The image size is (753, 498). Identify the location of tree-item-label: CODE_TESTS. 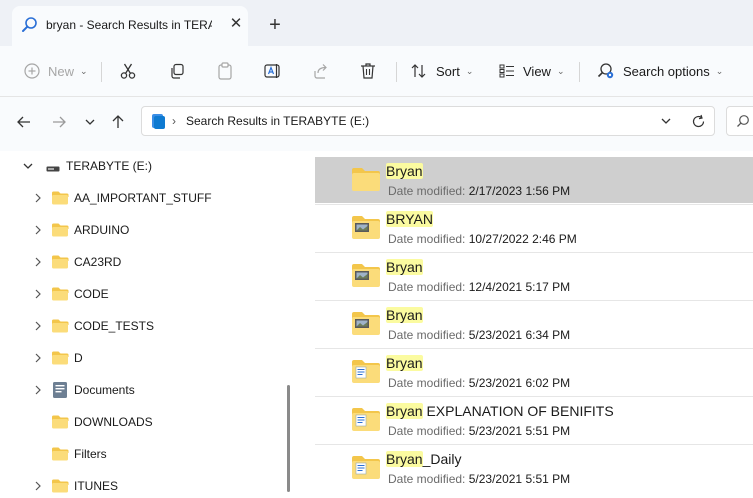
(114, 326).